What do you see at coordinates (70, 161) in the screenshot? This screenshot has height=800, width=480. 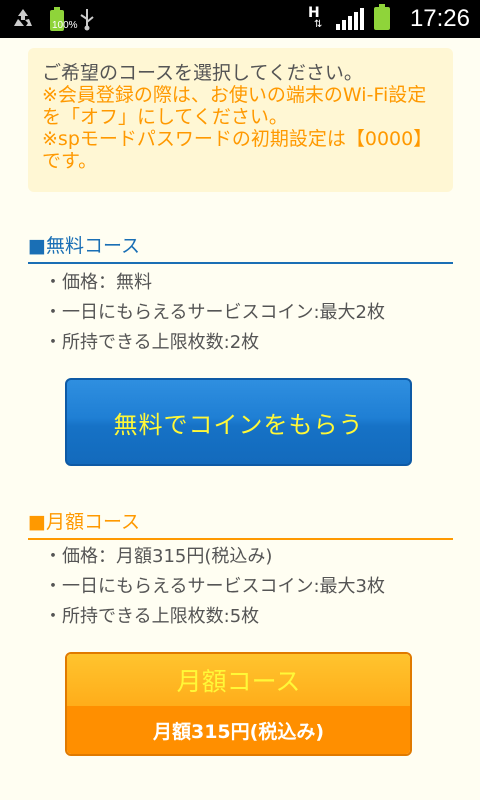 I see `notice-line: です。` at bounding box center [70, 161].